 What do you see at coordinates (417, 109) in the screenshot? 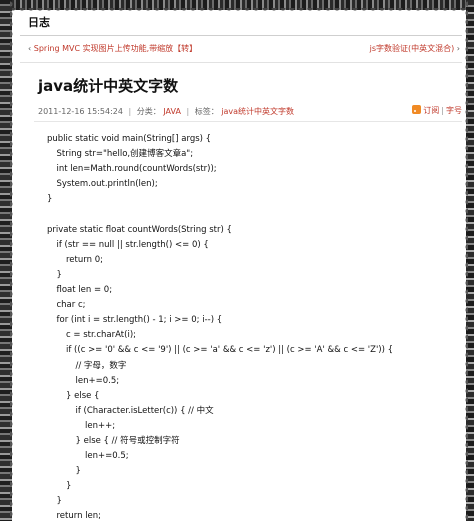
I see `rss-icon` at bounding box center [417, 109].